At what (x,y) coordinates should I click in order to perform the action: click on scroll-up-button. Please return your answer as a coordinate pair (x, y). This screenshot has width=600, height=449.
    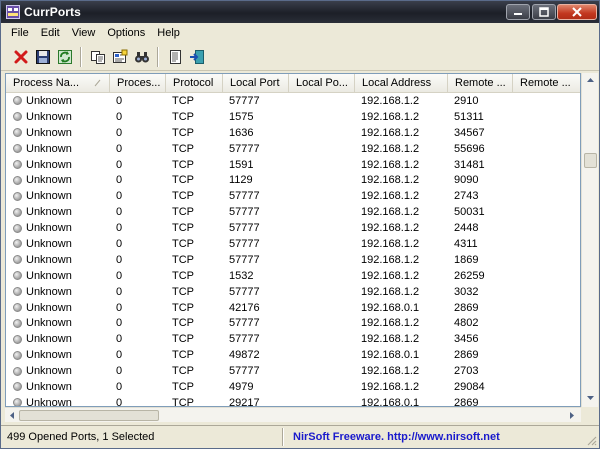
    Looking at the image, I should click on (590, 80).